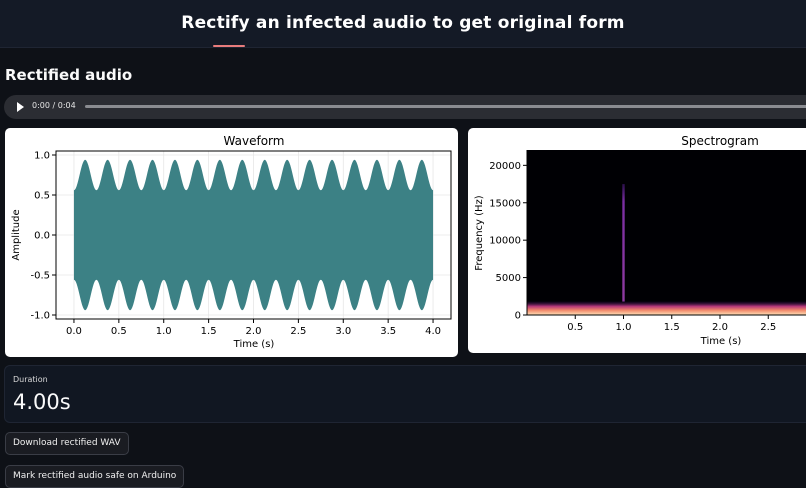  I want to click on y-axis-label: Amplitude, so click(16, 234).